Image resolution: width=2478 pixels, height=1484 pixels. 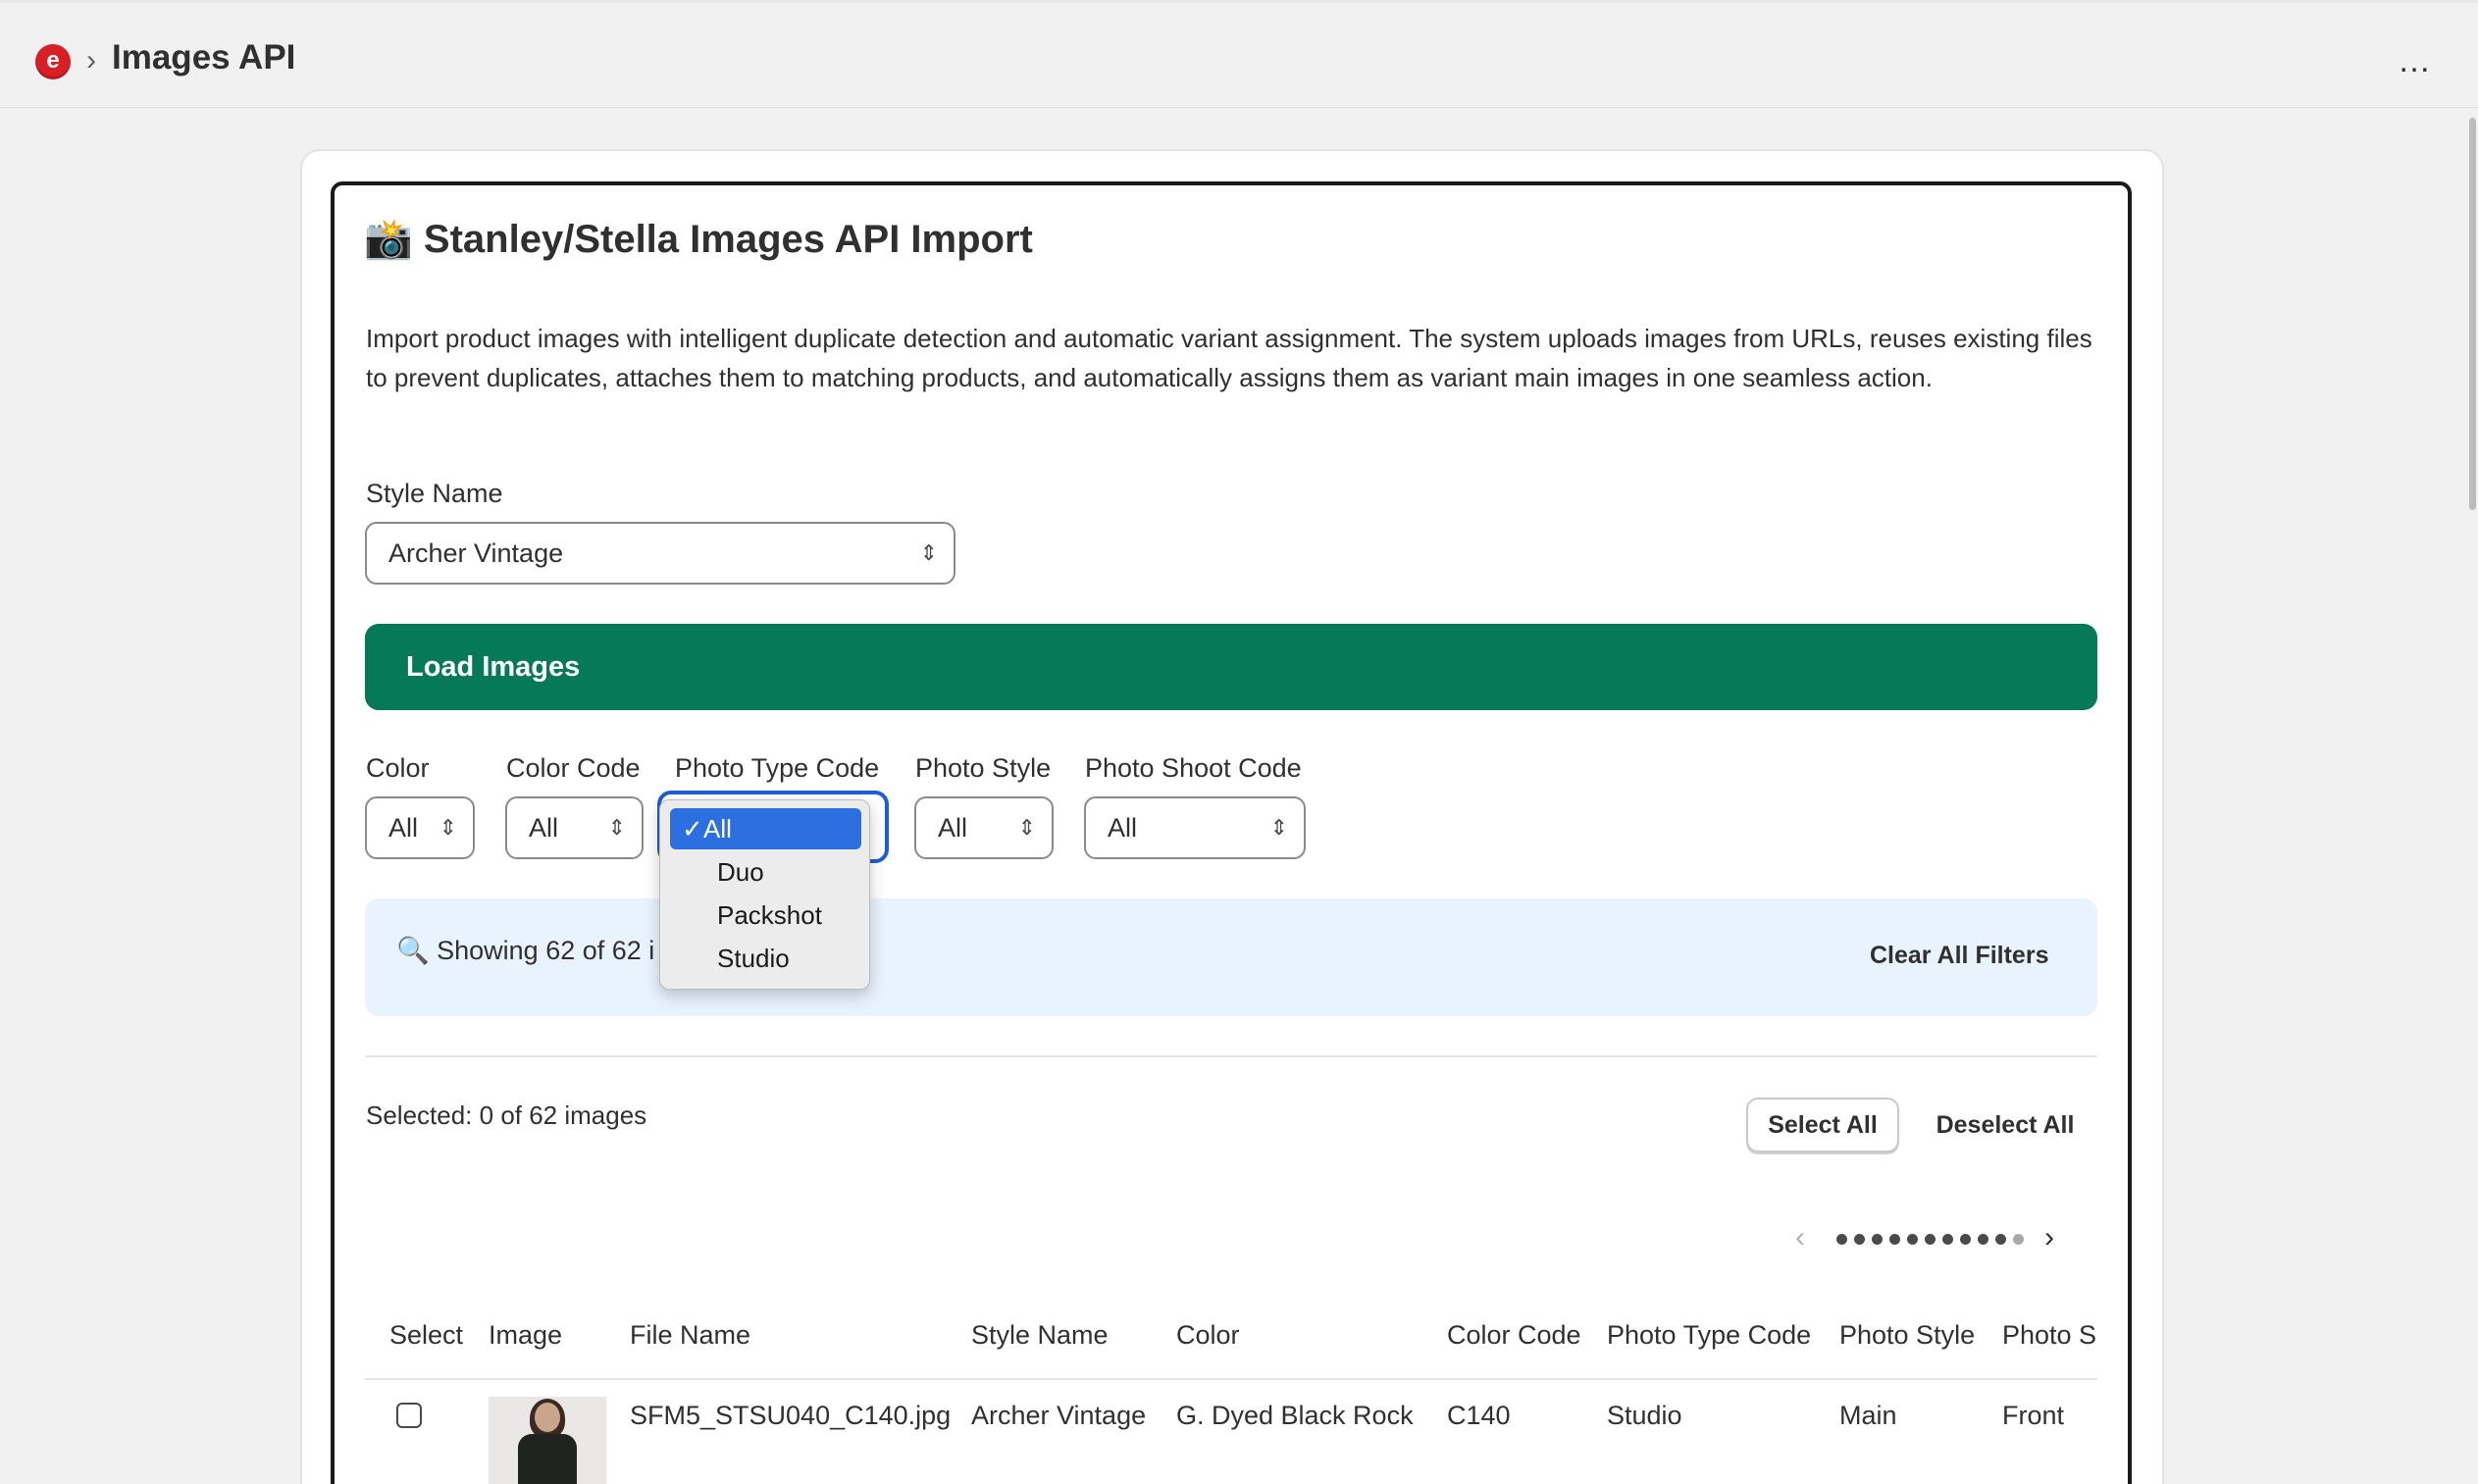 What do you see at coordinates (2005, 1125) in the screenshot?
I see `deselect-all-button: Deselect All` at bounding box center [2005, 1125].